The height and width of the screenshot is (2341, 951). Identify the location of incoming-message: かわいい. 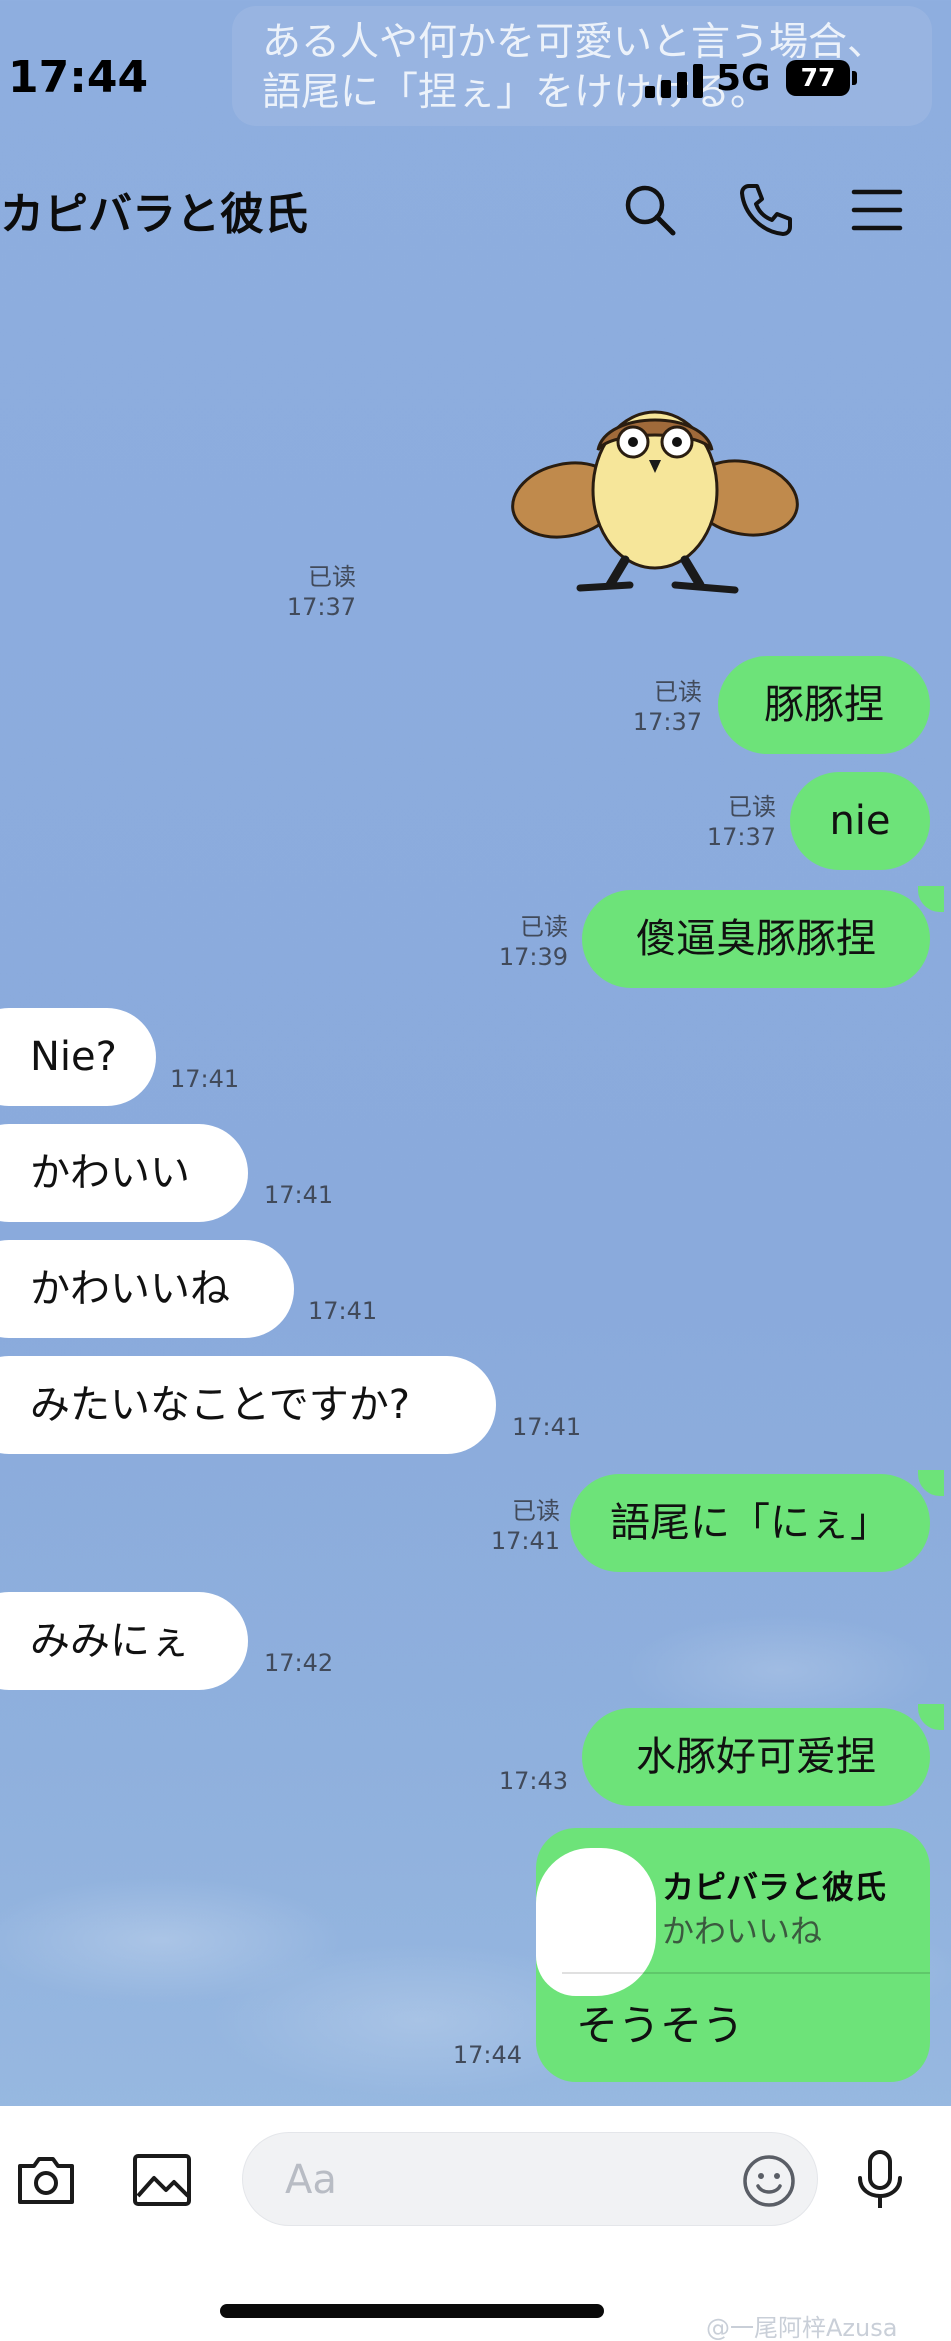
(124, 1173).